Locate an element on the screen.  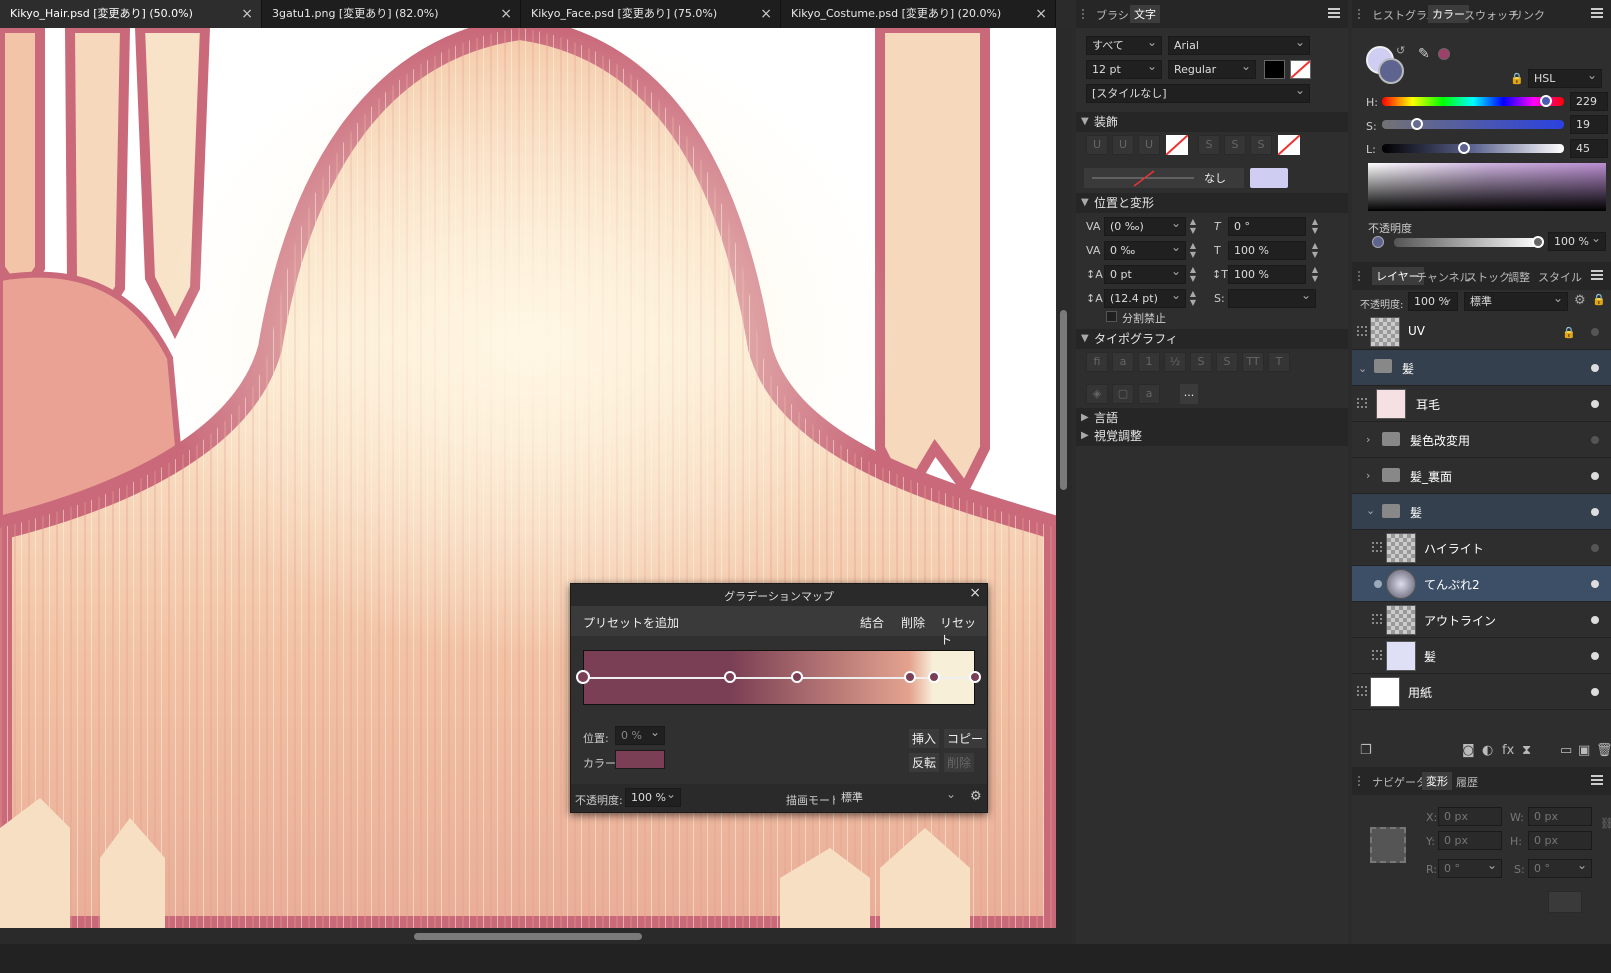
spacing-field is located at coordinates (1272, 298).